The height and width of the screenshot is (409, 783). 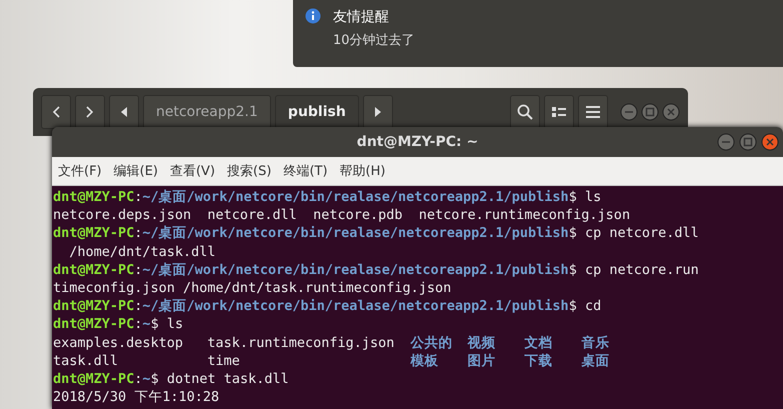 I want to click on folder-name: 视频, so click(x=482, y=343).